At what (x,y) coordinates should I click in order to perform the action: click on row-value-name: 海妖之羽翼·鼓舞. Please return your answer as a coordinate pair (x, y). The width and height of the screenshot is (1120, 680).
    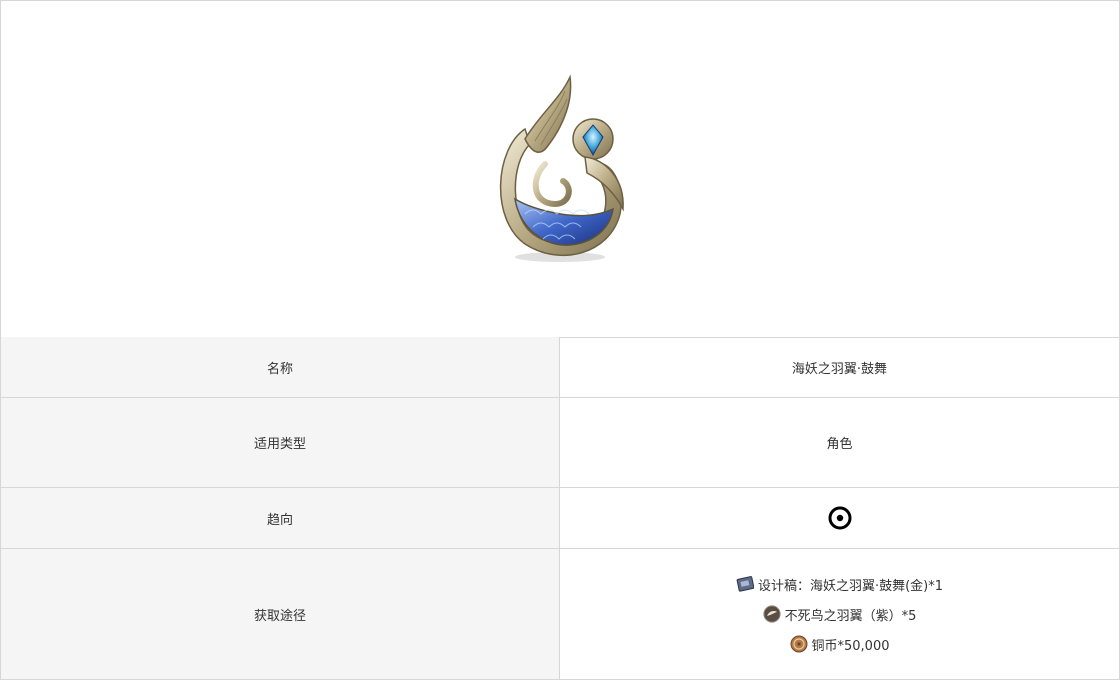
    Looking at the image, I should click on (839, 369).